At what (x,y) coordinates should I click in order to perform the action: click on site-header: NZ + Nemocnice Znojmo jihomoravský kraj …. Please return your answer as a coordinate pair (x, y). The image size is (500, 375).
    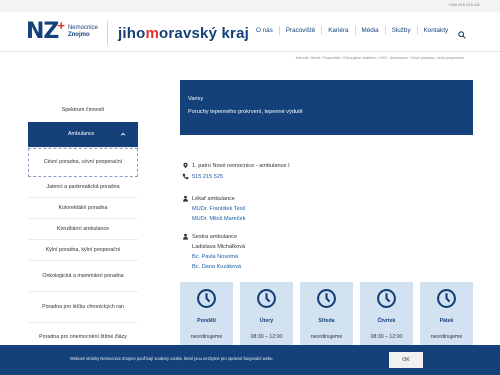
    Looking at the image, I should click on (250, 32).